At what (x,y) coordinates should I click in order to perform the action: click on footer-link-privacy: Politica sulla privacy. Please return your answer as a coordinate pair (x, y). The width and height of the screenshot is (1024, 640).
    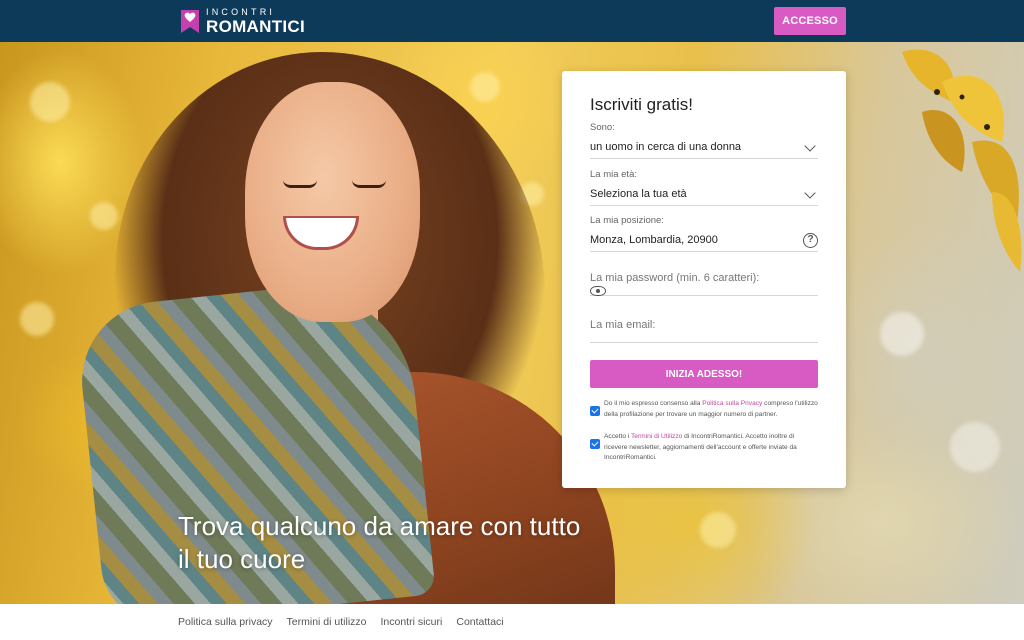
    Looking at the image, I should click on (225, 622).